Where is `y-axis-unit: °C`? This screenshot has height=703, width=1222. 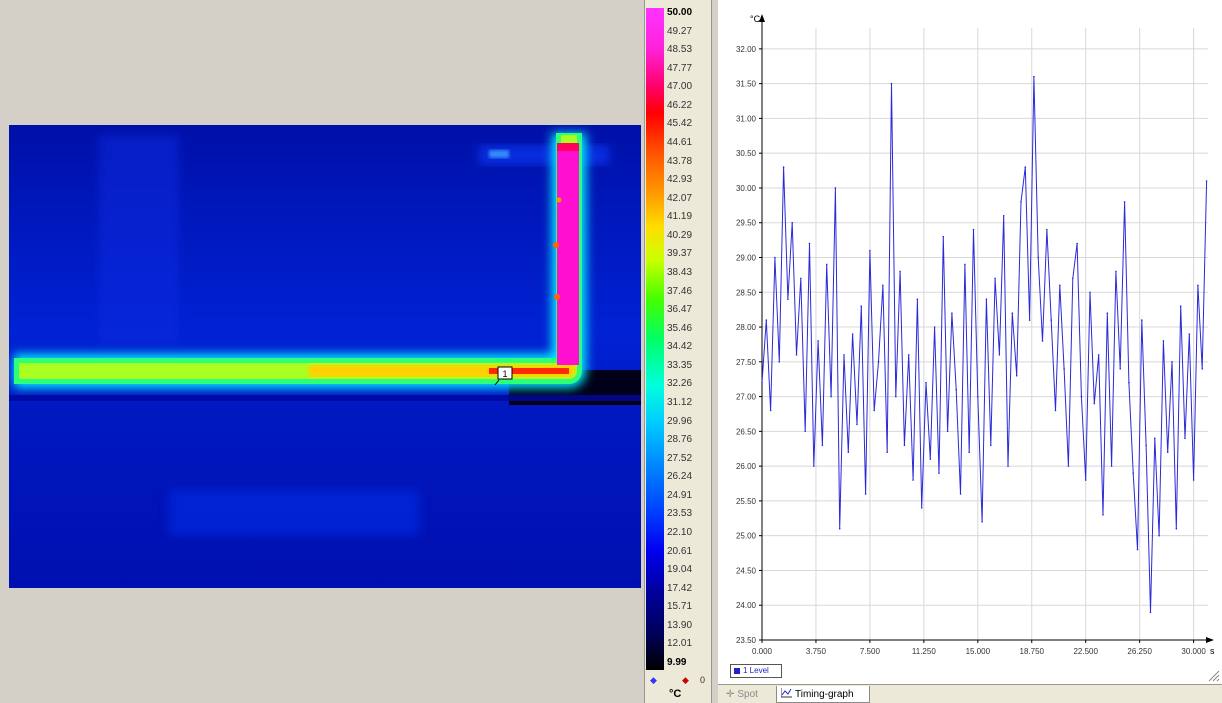 y-axis-unit: °C is located at coordinates (755, 19).